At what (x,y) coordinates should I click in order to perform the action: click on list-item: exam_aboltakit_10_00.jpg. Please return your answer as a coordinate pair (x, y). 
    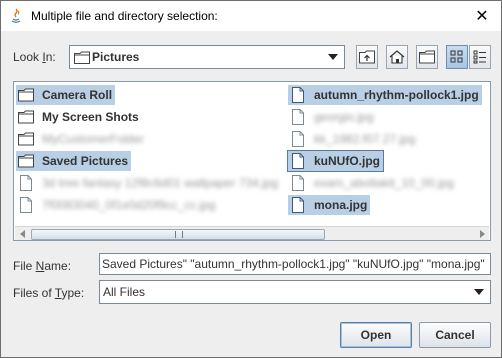
    Looking at the image, I should click on (372, 183).